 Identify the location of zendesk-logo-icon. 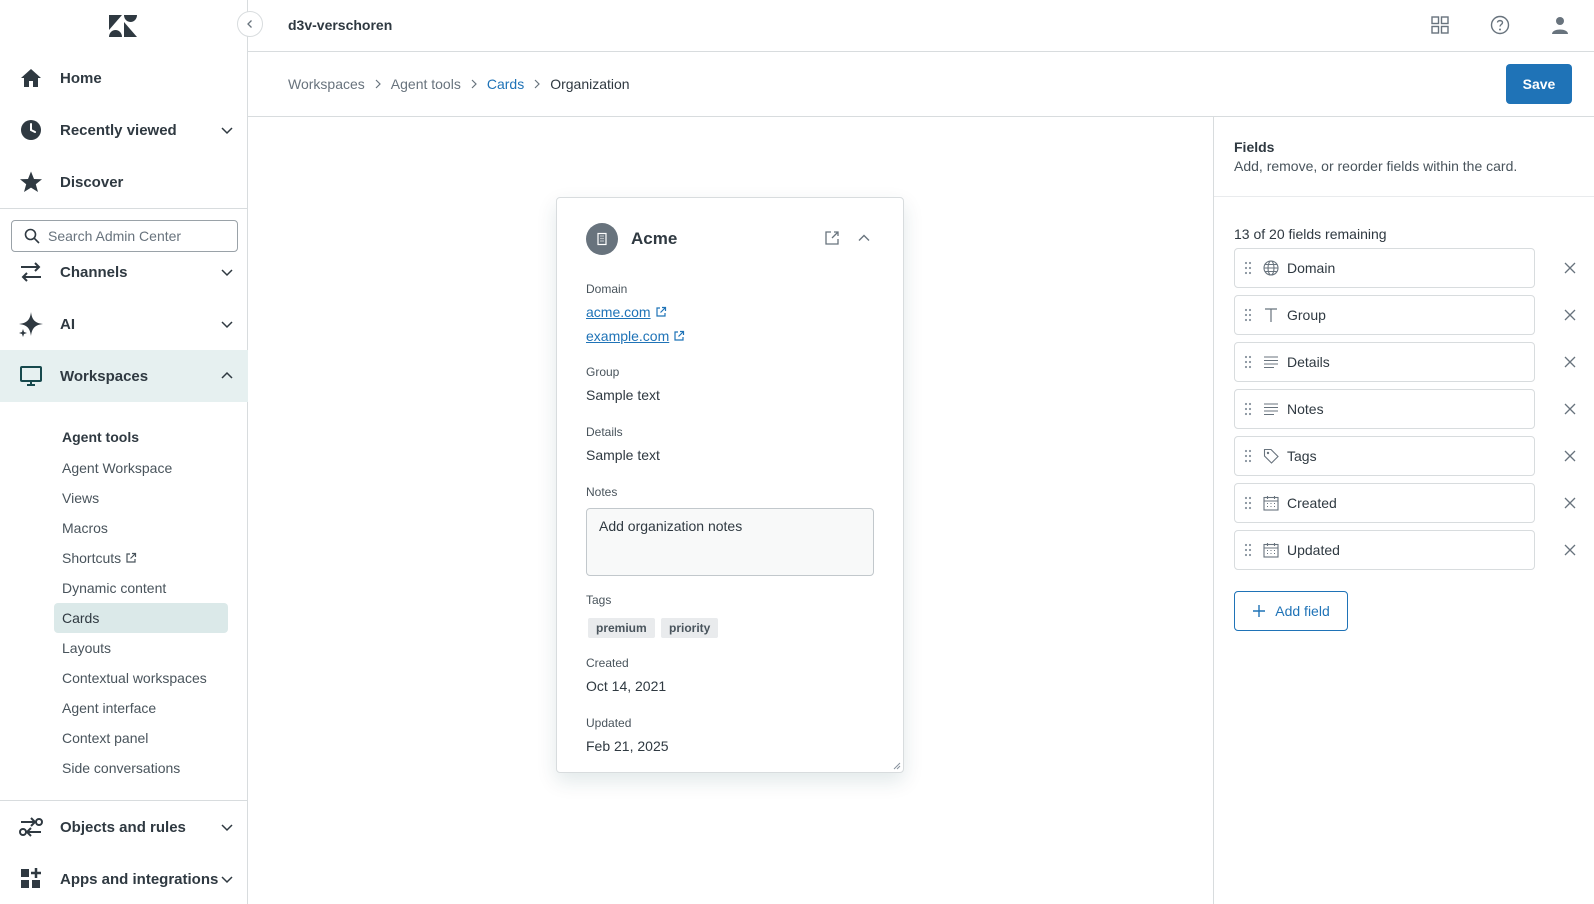
(123, 26).